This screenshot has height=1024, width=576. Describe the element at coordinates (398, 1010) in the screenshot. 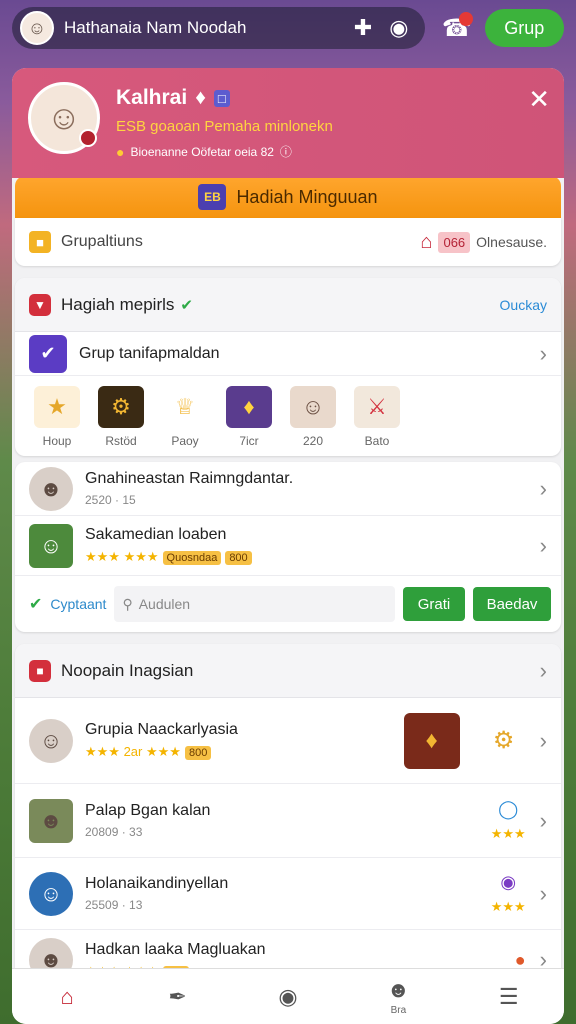

I see `nav-profile-label: Bra` at that location.